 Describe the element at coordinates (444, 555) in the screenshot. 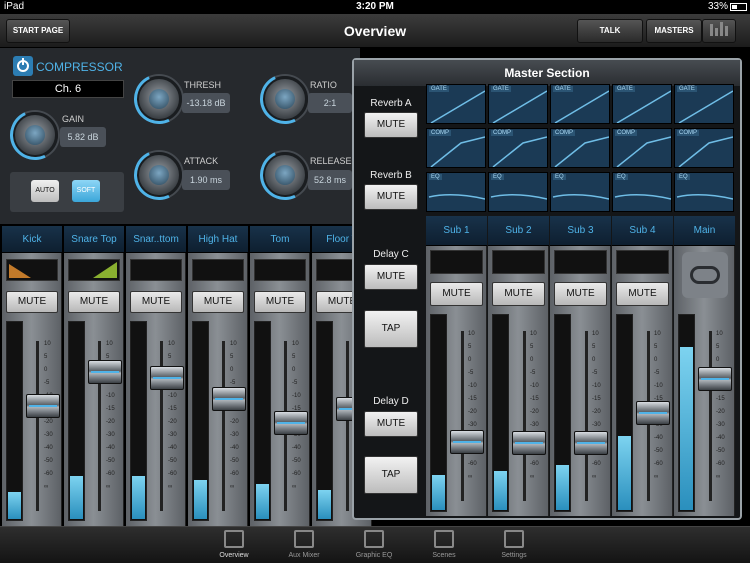

I see `tab-label: Scenes` at that location.